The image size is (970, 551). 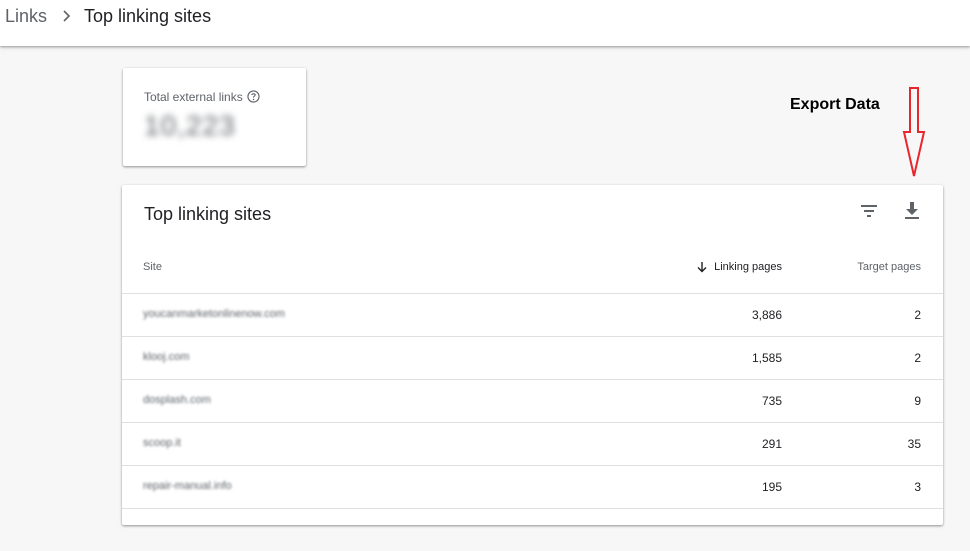 I want to click on breadcrumb-links-link: Links, so click(x=26, y=16).